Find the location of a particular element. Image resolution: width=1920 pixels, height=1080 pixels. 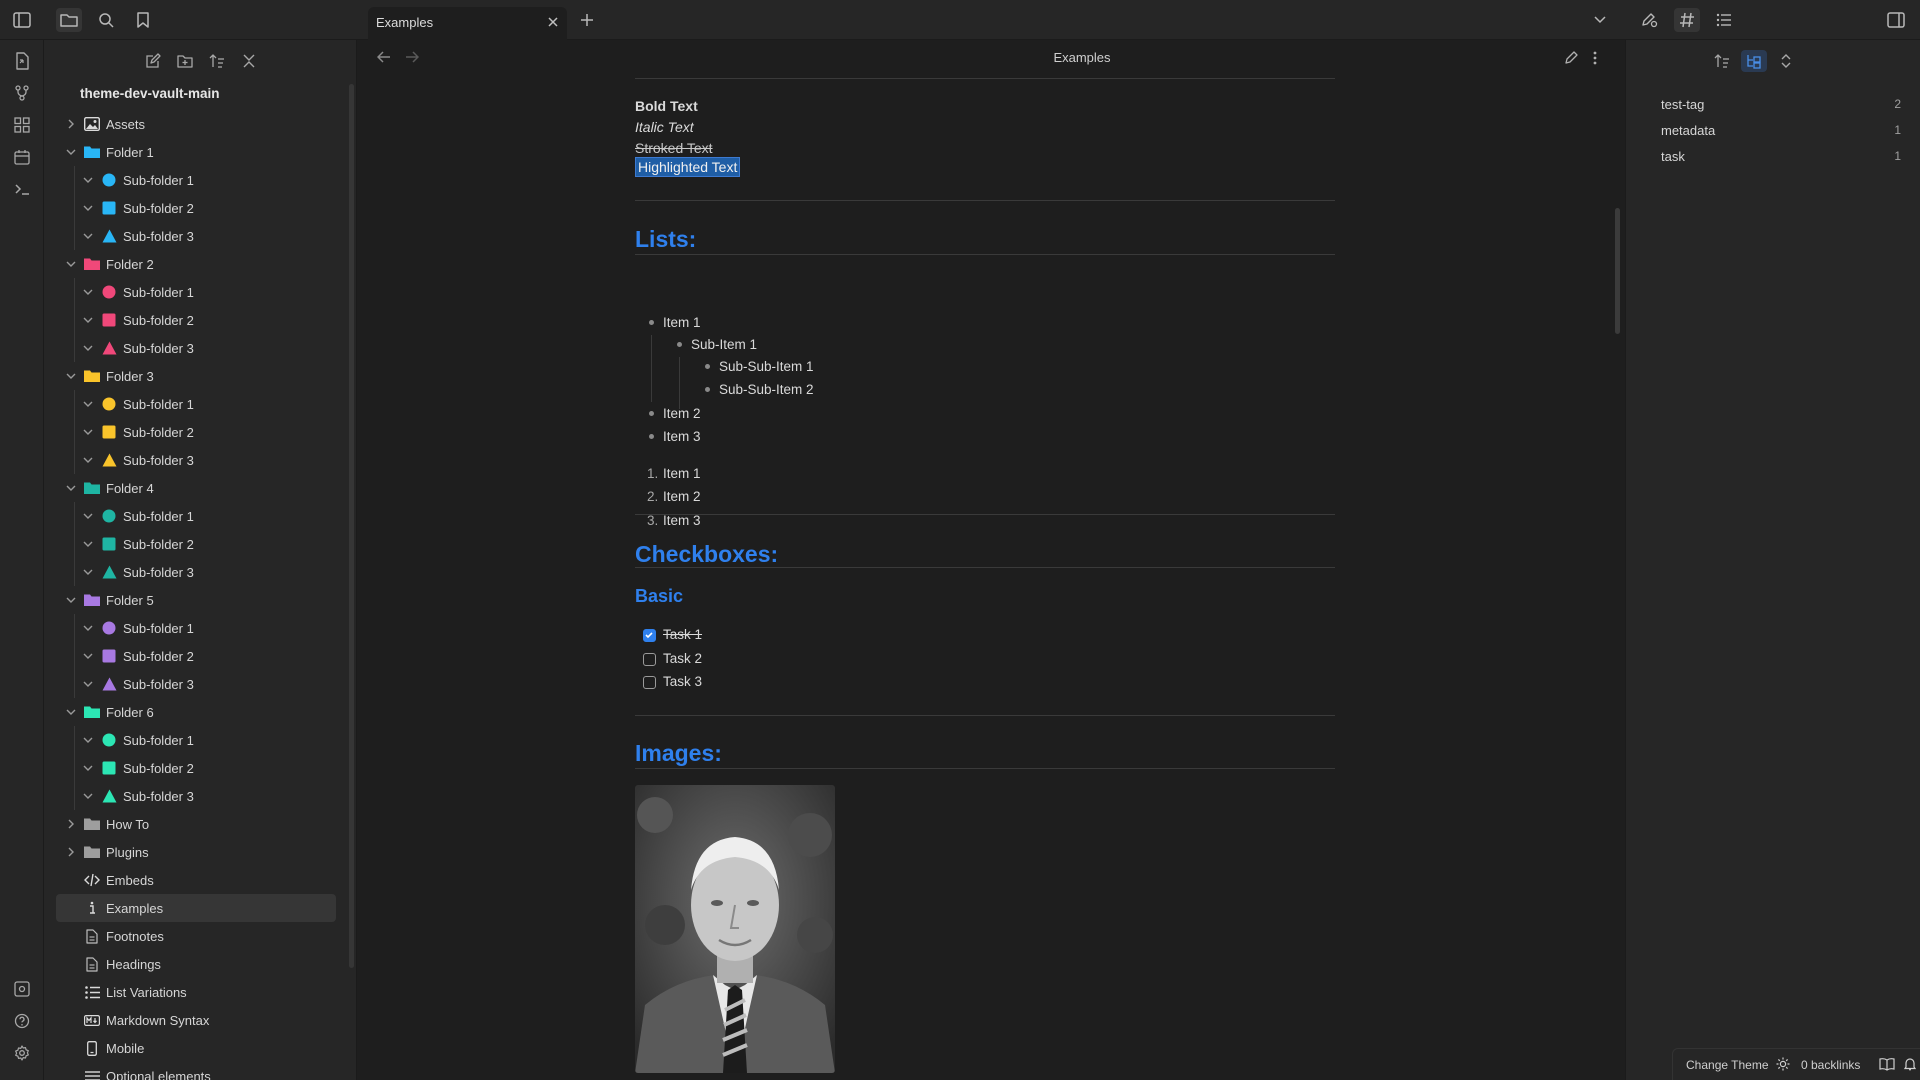

search-icon is located at coordinates (106, 20).